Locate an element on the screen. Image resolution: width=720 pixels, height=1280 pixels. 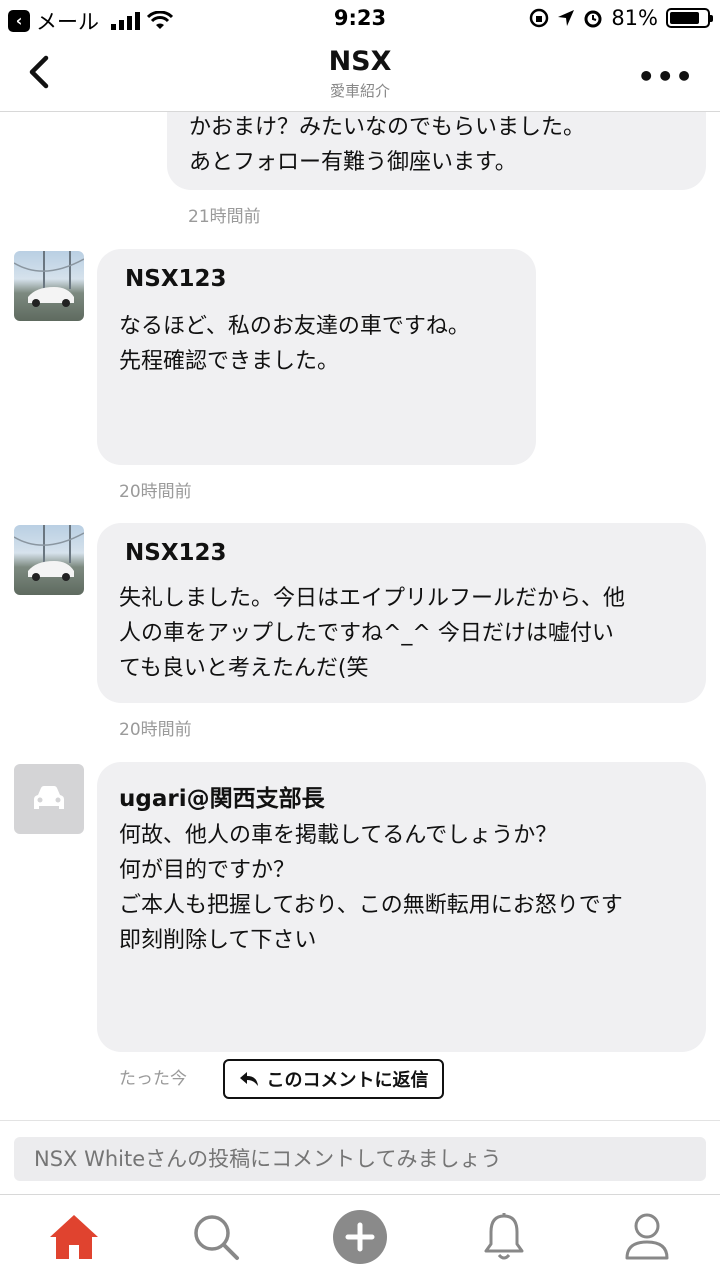
reply-button: このコメントに返信 is located at coordinates (333, 1079).